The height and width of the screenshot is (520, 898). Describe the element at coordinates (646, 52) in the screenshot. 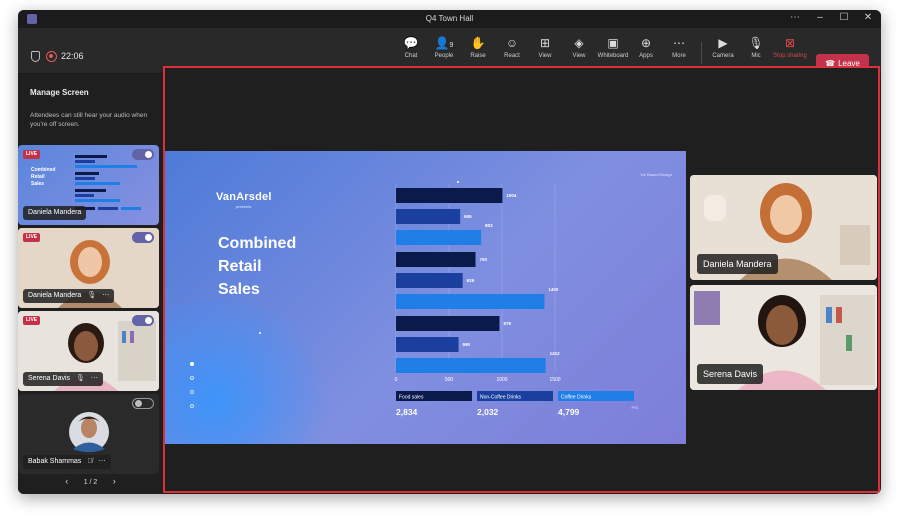

I see `apps-button: ⊕ Apps` at that location.